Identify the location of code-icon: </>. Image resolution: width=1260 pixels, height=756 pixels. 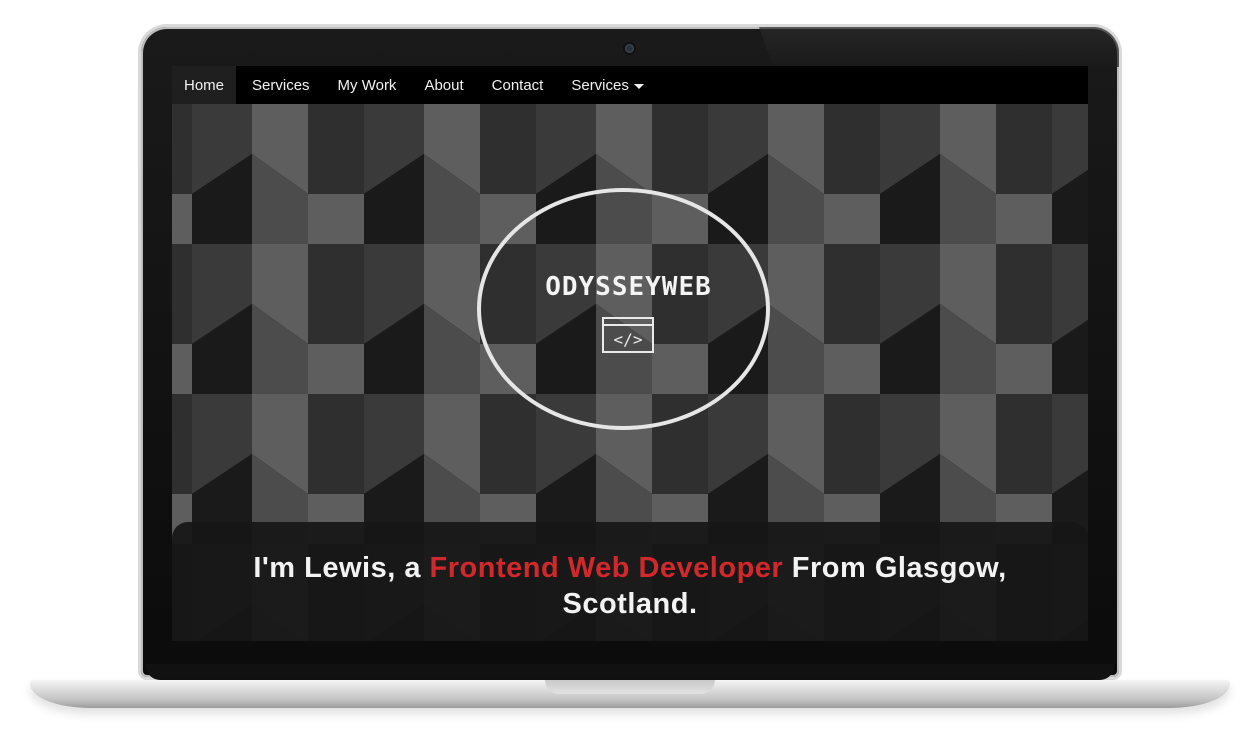
(628, 335).